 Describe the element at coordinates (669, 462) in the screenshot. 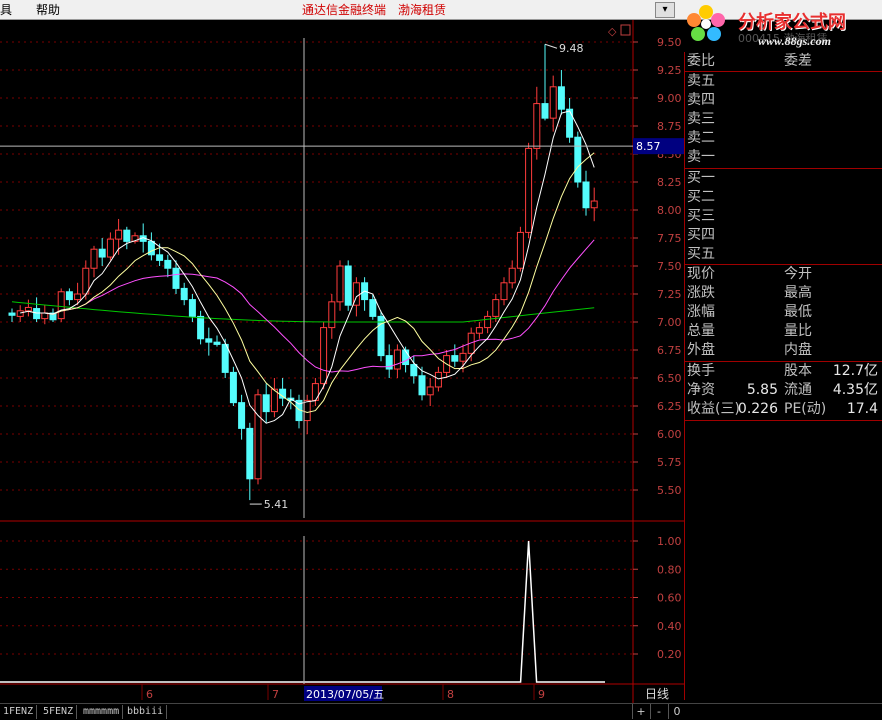

I see `price-tick-label: 5.75` at that location.